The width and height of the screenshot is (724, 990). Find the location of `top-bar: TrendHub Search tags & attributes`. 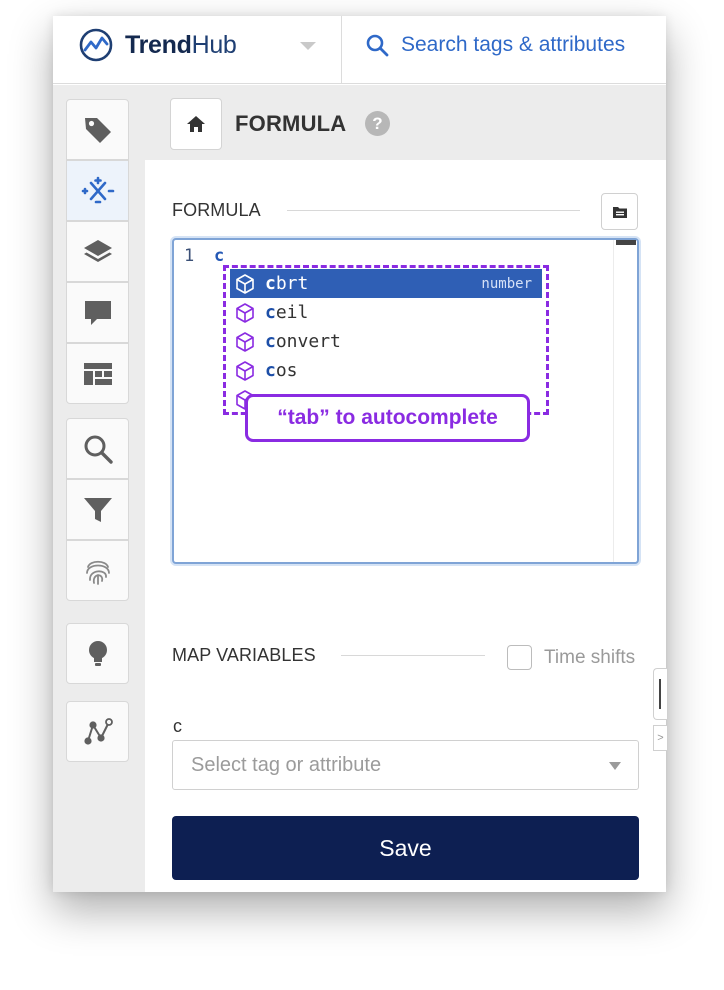

top-bar: TrendHub Search tags & attributes is located at coordinates (359, 50).